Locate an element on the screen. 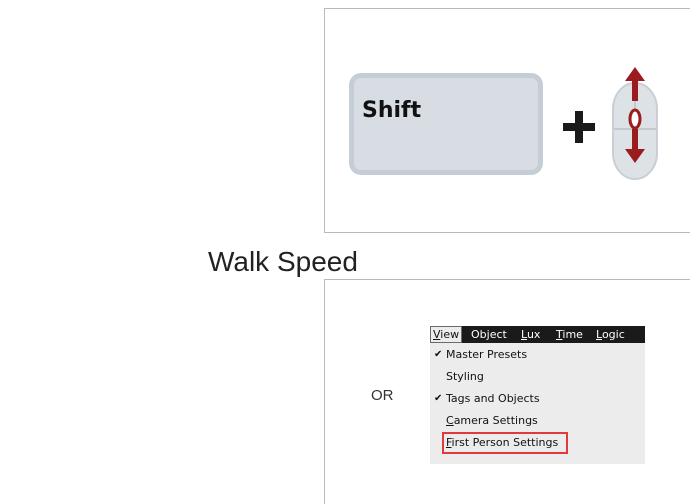 The image size is (690, 504). highlight-box: First Person Settings is located at coordinates (505, 443).